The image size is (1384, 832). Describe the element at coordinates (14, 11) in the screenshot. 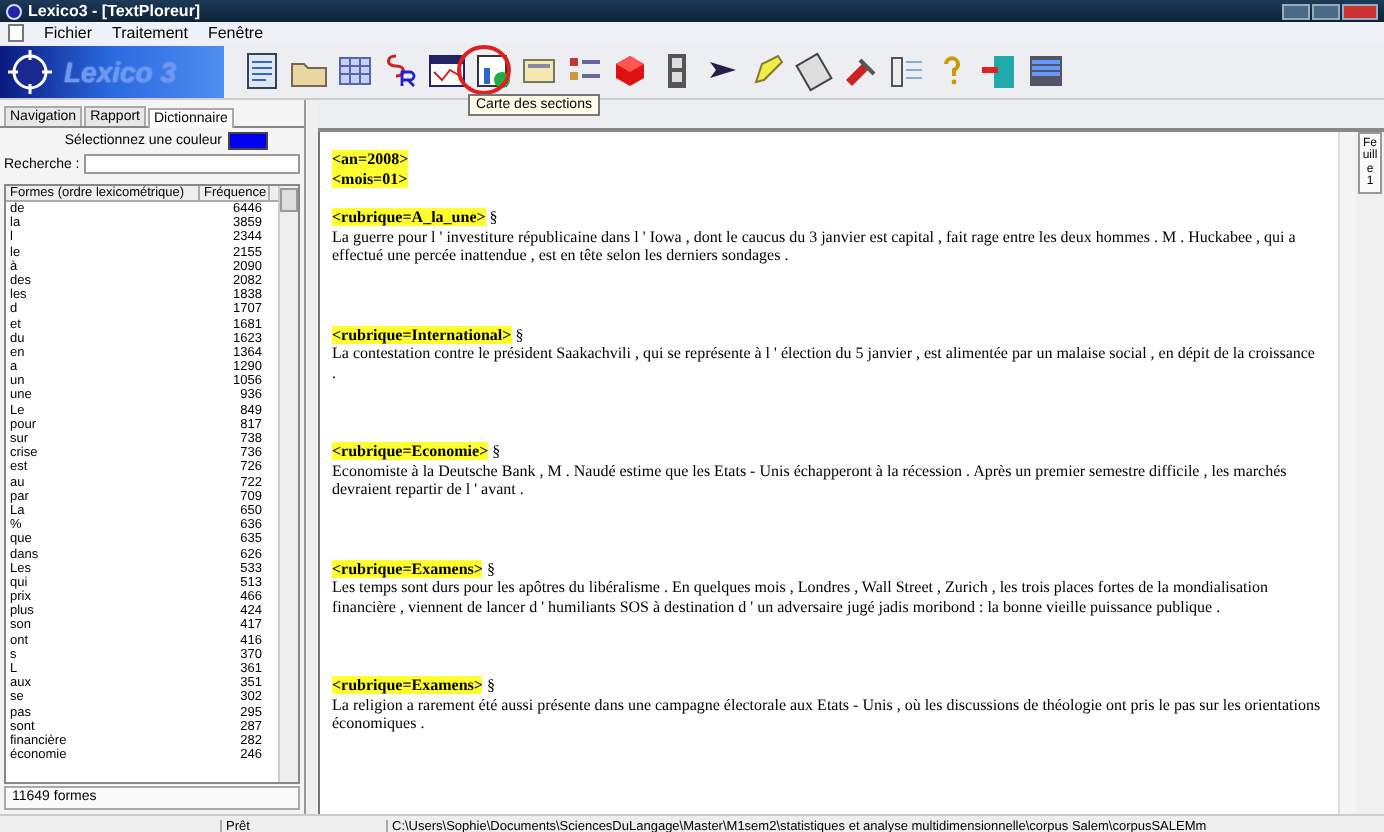

I see `app-icon` at that location.